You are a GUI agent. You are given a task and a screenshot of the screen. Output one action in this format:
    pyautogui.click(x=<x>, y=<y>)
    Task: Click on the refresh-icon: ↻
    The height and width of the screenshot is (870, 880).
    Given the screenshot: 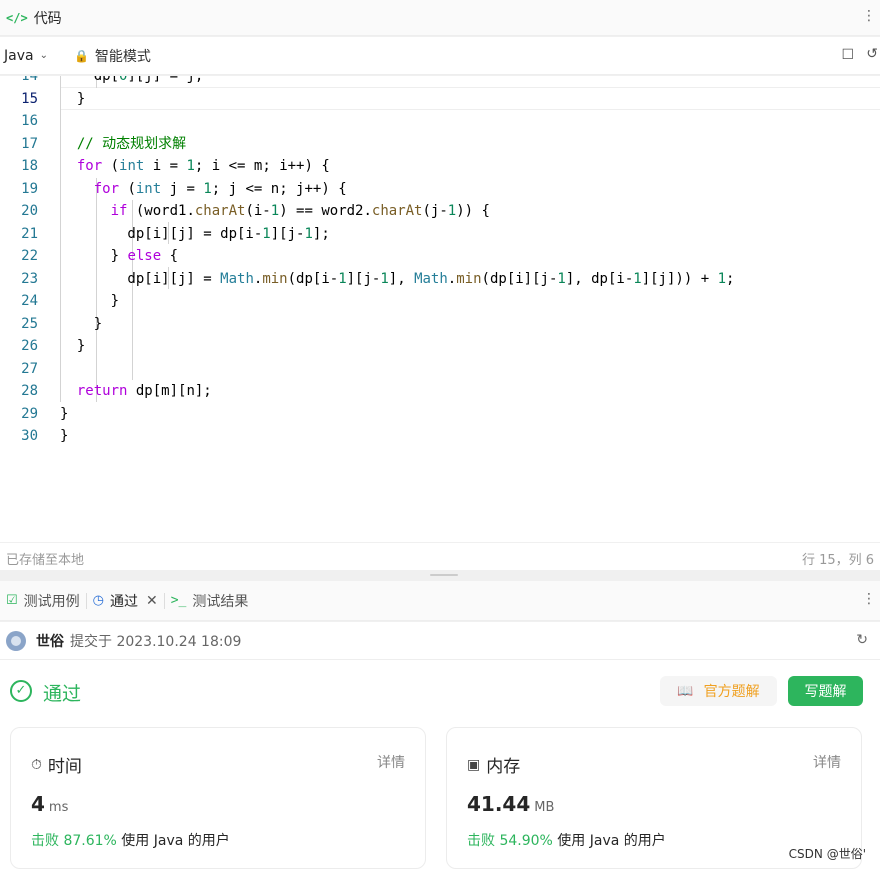 What is the action you would take?
    pyautogui.click(x=862, y=640)
    